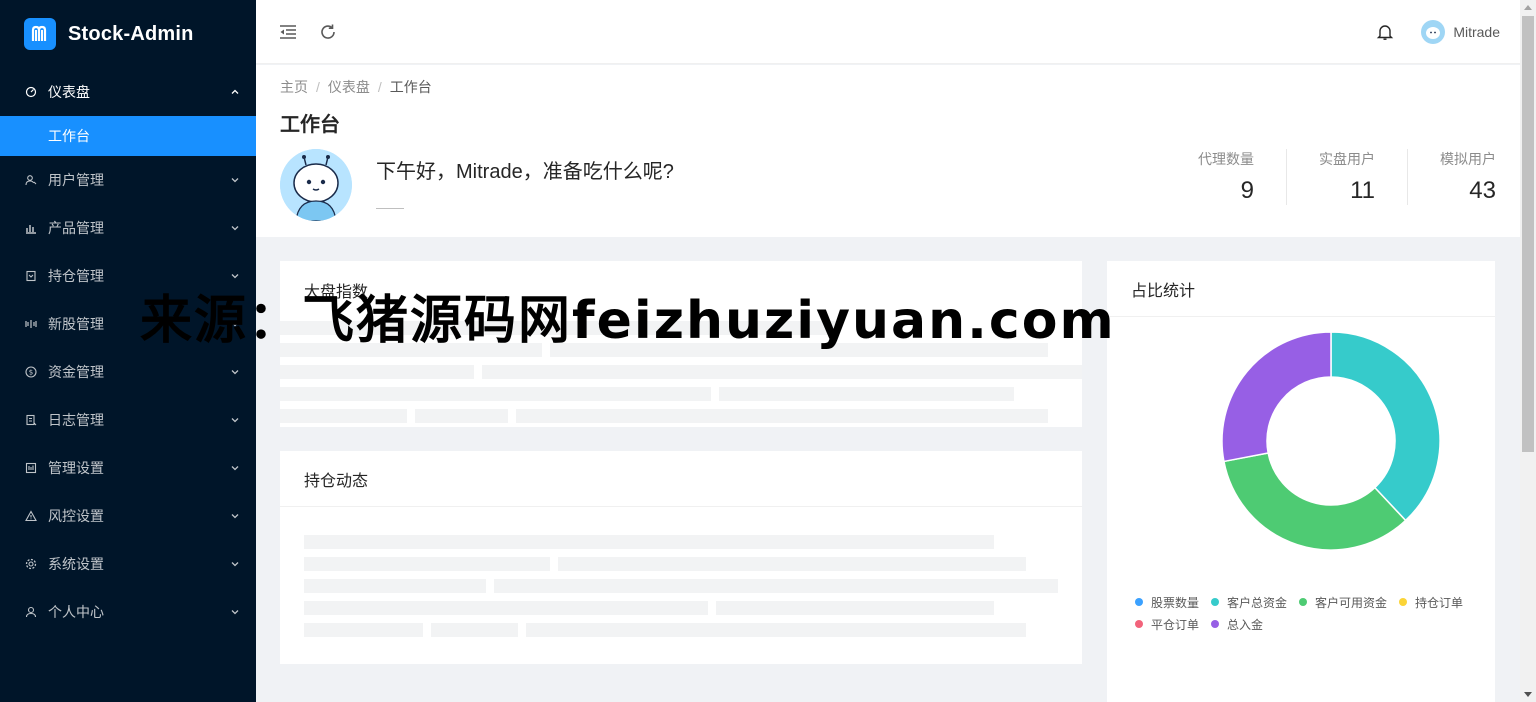 The width and height of the screenshot is (1536, 702). Describe the element at coordinates (525, 172) in the screenshot. I see `greeting-text: 下午好，Mitrade，准备吃什么呢?` at that location.